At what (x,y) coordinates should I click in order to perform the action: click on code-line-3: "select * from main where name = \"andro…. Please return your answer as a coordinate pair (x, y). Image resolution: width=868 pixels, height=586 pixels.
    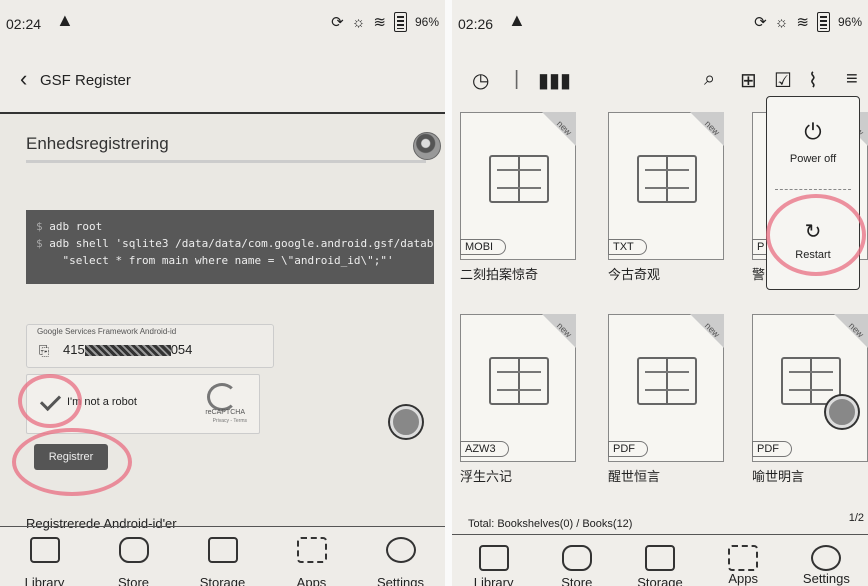
    Looking at the image, I should click on (228, 260).